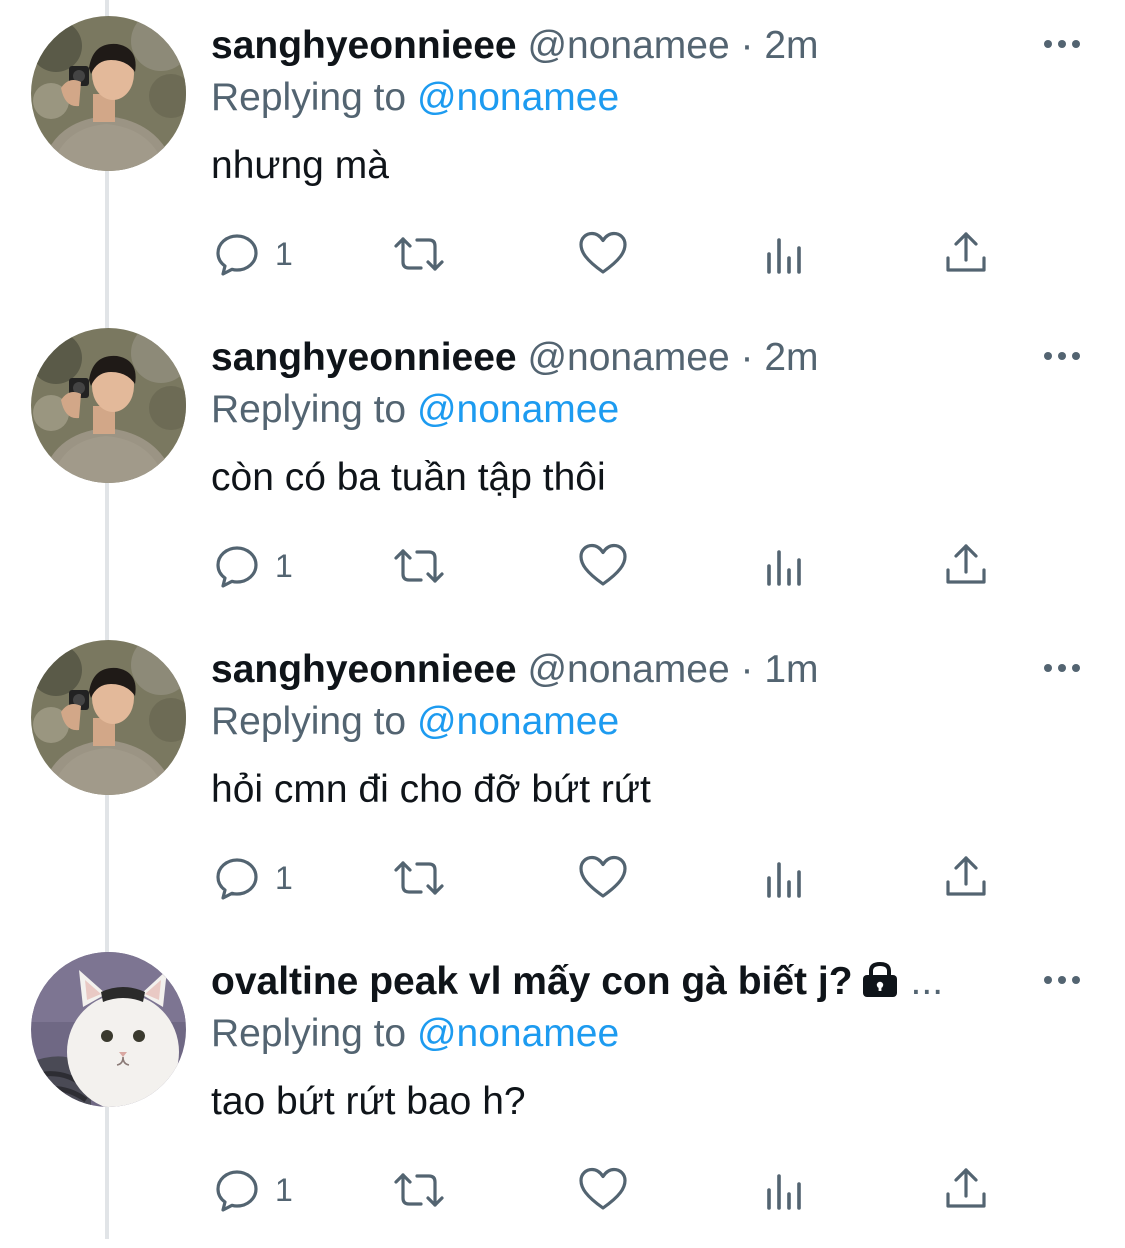 This screenshot has width=1125, height=1248. What do you see at coordinates (431, 789) in the screenshot?
I see `tweet-text: hỏi cmn đi cho đỡ bứt rứt` at bounding box center [431, 789].